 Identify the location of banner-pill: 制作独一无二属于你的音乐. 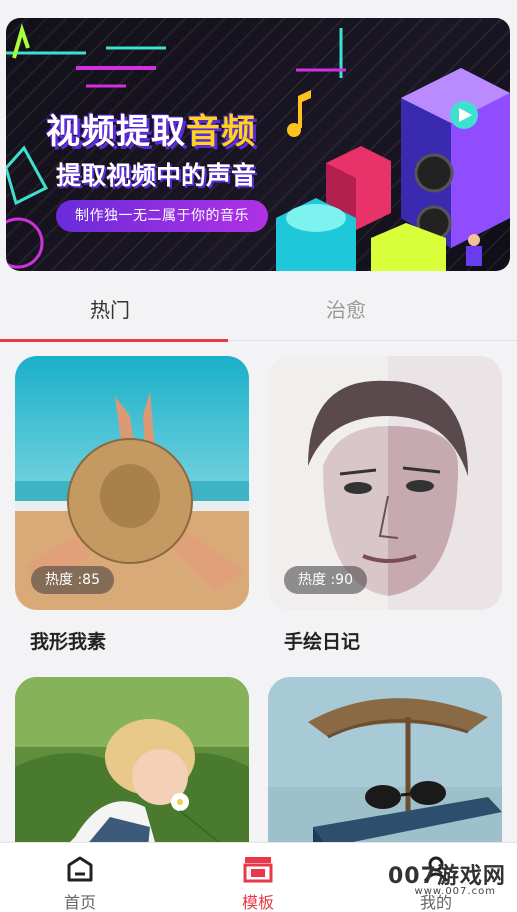
(162, 216).